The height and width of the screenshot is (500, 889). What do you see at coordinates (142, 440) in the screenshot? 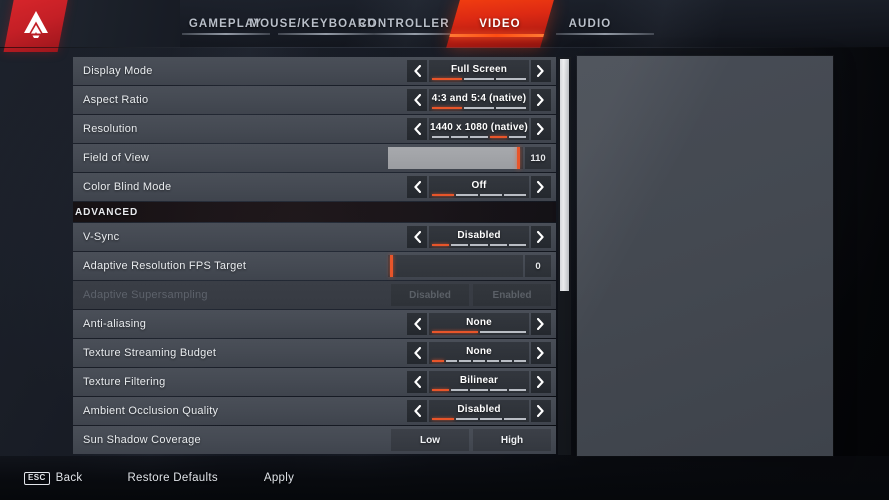
I see `setting-label: Sun Shadow Coverage` at bounding box center [142, 440].